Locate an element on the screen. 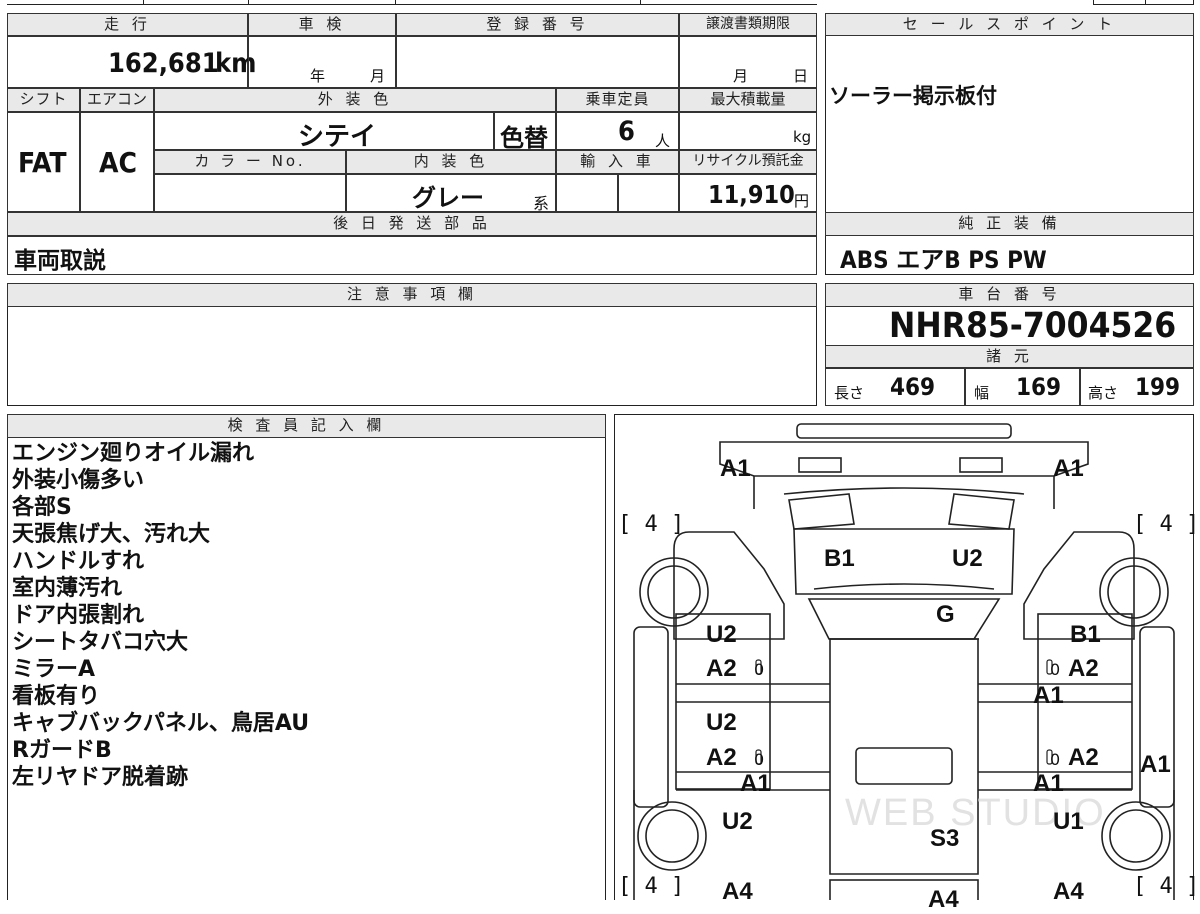 This screenshot has height=914, width=1200. inspector-note: キャブバックパネル、鳥居AU is located at coordinates (161, 723).